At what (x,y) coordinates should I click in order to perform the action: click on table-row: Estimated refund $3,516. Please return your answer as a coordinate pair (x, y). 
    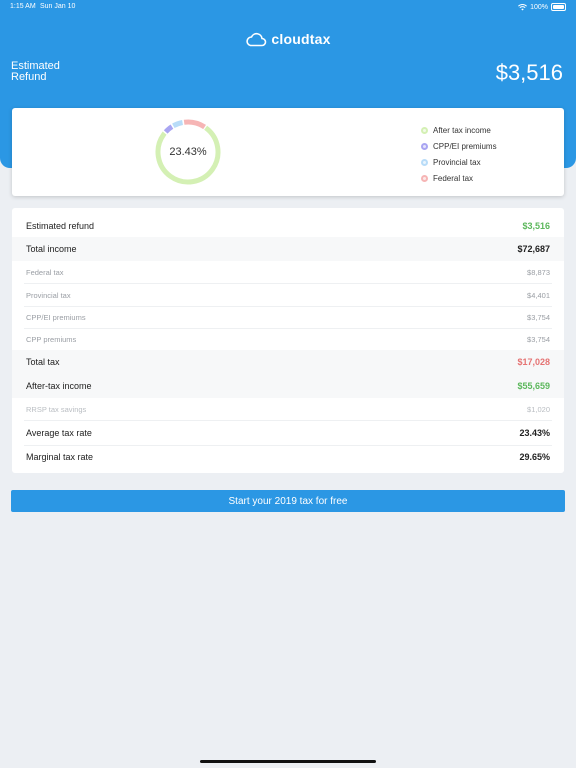
    Looking at the image, I should click on (288, 225).